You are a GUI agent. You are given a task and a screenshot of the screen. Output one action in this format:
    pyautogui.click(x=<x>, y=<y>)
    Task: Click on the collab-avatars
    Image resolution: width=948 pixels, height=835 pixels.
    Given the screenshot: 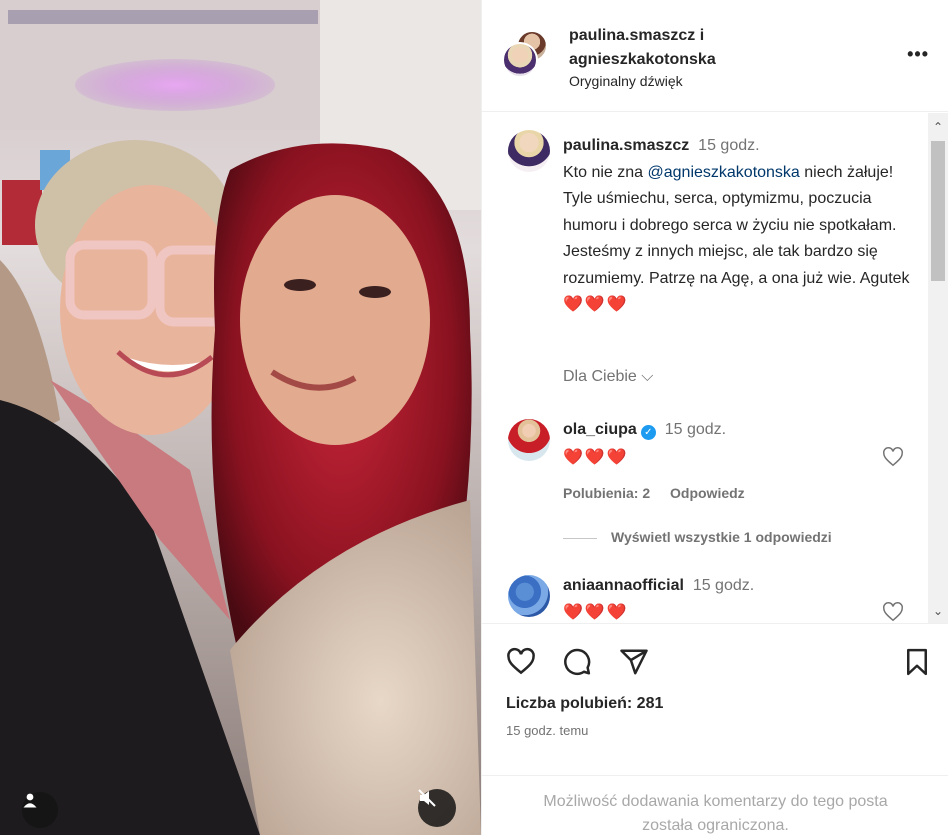 What is the action you would take?
    pyautogui.click(x=525, y=55)
    